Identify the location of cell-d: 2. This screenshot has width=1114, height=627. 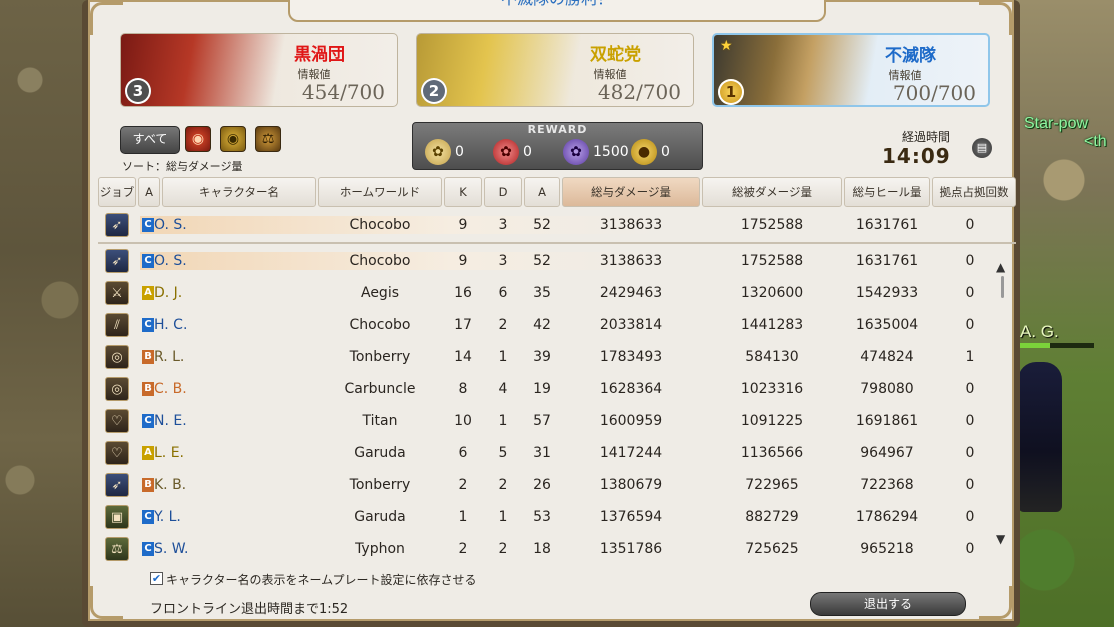
(503, 485).